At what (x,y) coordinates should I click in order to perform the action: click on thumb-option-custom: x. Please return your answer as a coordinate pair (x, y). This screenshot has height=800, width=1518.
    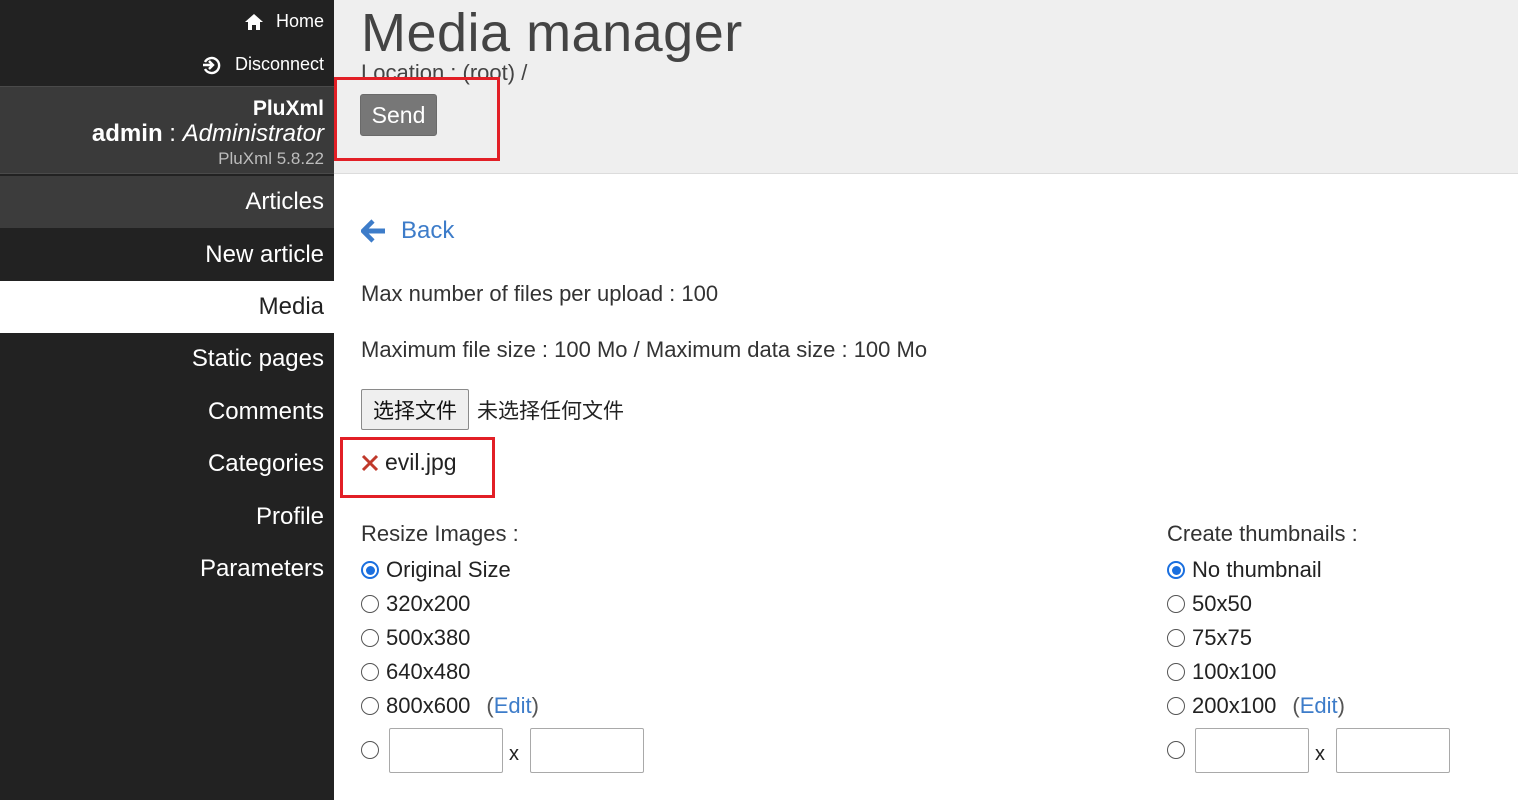
    Looking at the image, I should click on (1308, 750).